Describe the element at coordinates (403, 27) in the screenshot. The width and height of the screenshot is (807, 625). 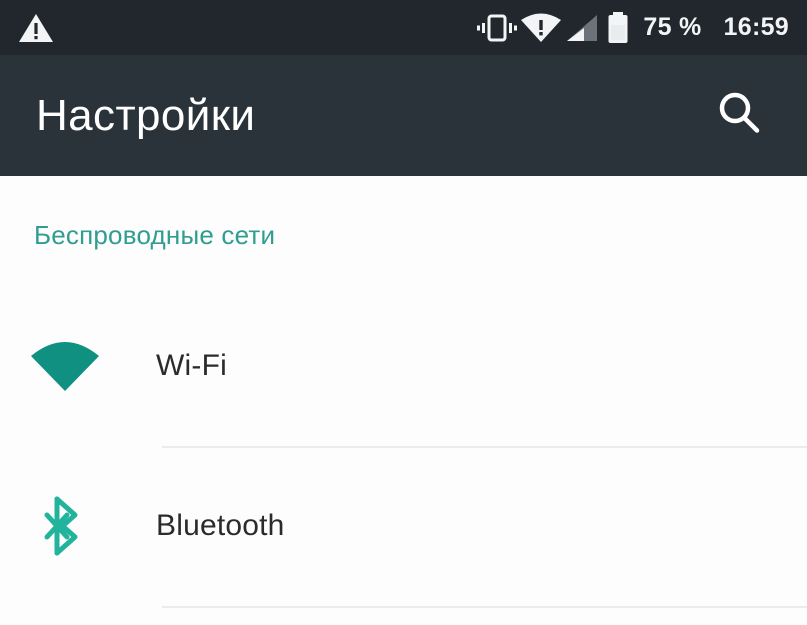
I see `status-bar: 75 % 16:59` at that location.